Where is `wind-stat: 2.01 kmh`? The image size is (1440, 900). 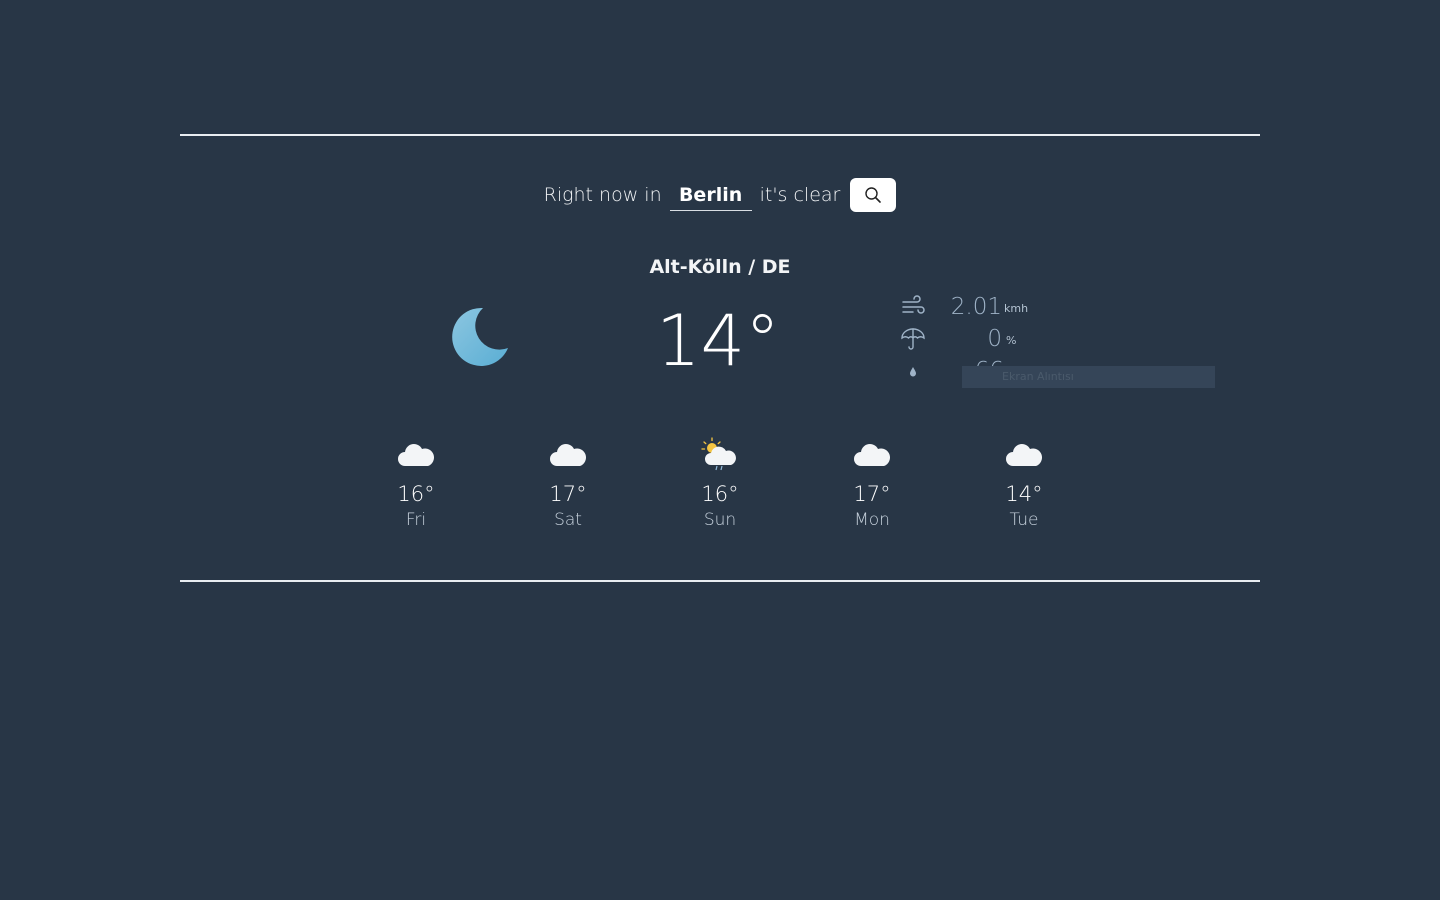
wind-stat: 2.01 kmh is located at coordinates (968, 308).